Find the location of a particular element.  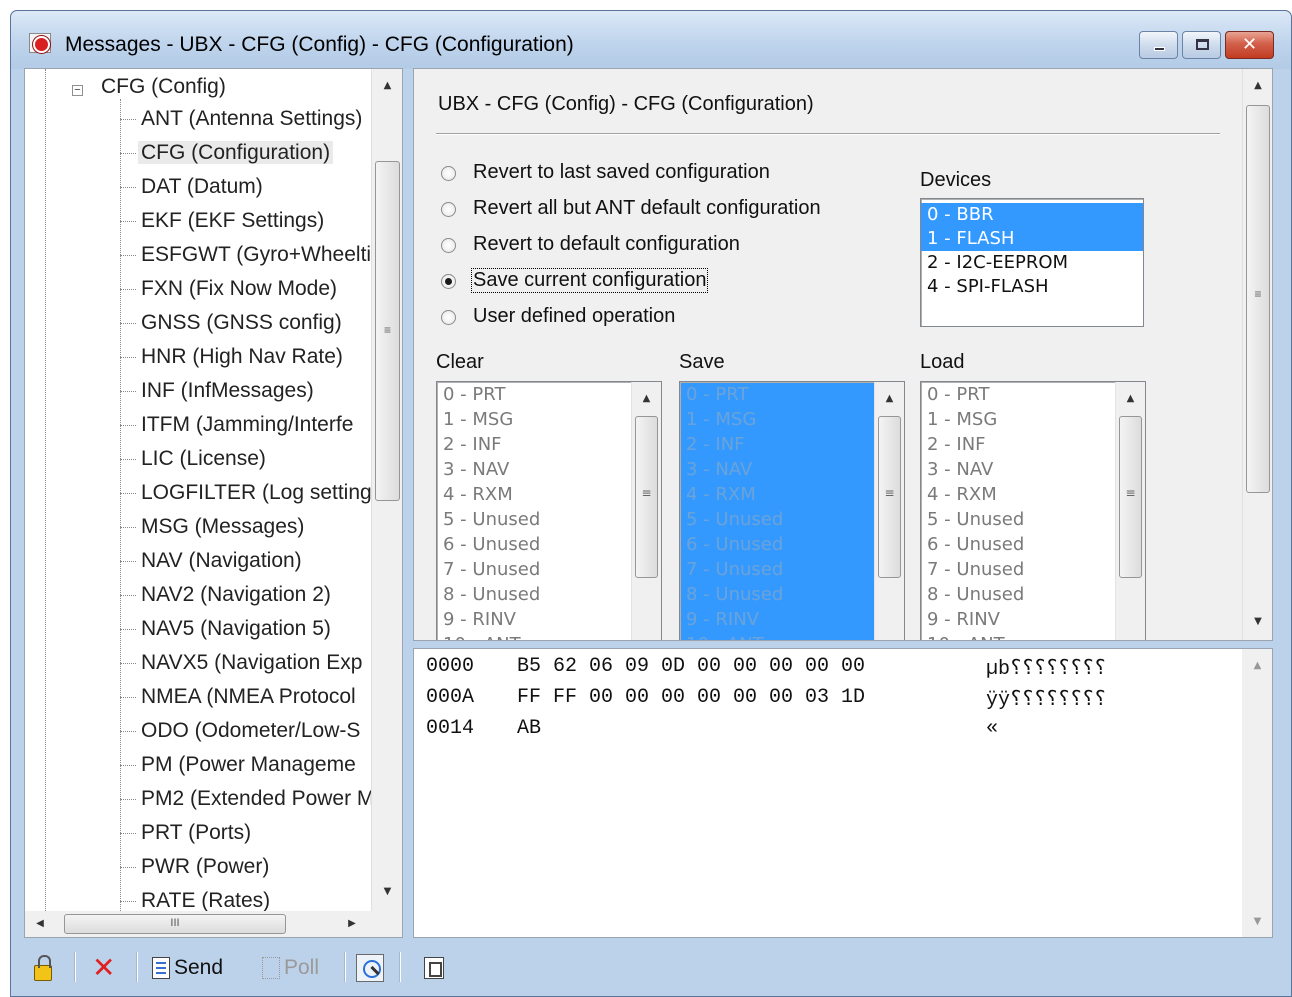

device-item: 2 - I2C-EEPROM is located at coordinates (1032, 263).